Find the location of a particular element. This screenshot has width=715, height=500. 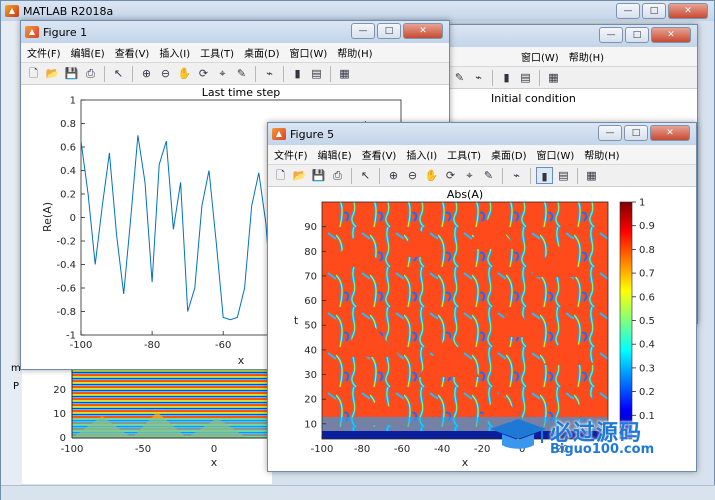

y-tick-label: 30 is located at coordinates (310, 375).